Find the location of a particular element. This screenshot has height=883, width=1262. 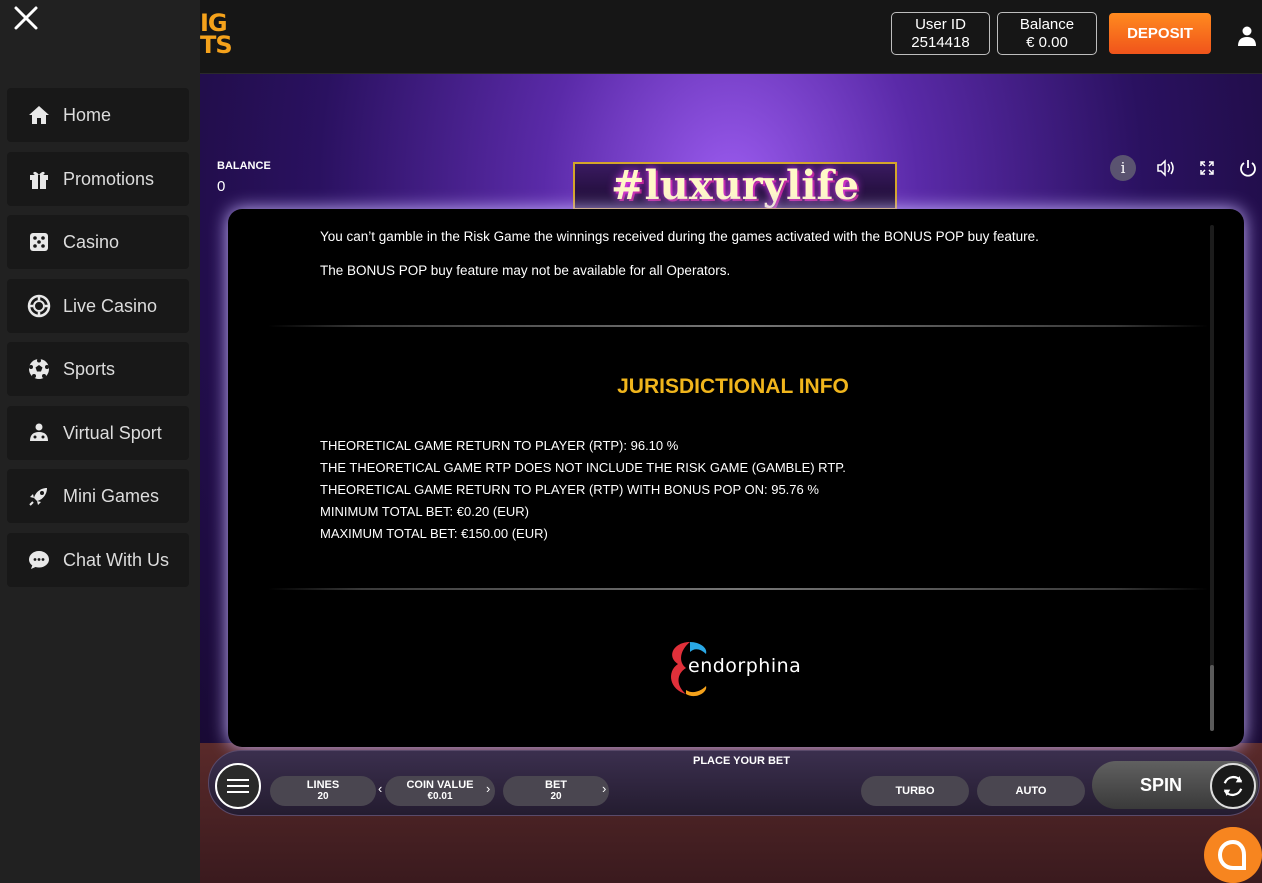

sidebar-item-promotions: Promotions is located at coordinates (98, 179).